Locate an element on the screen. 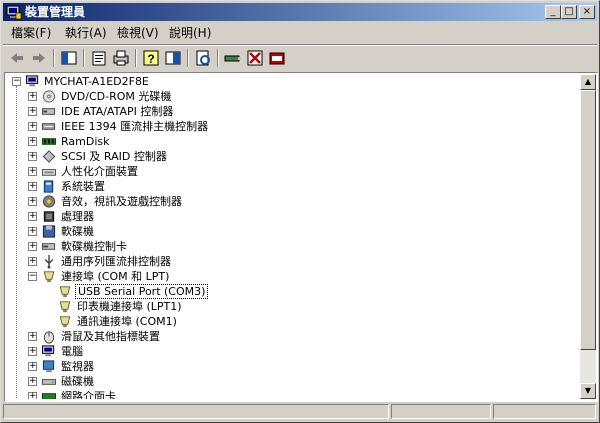  tree-child-item: 印表機連接埠 (LPT1) is located at coordinates (291, 306).